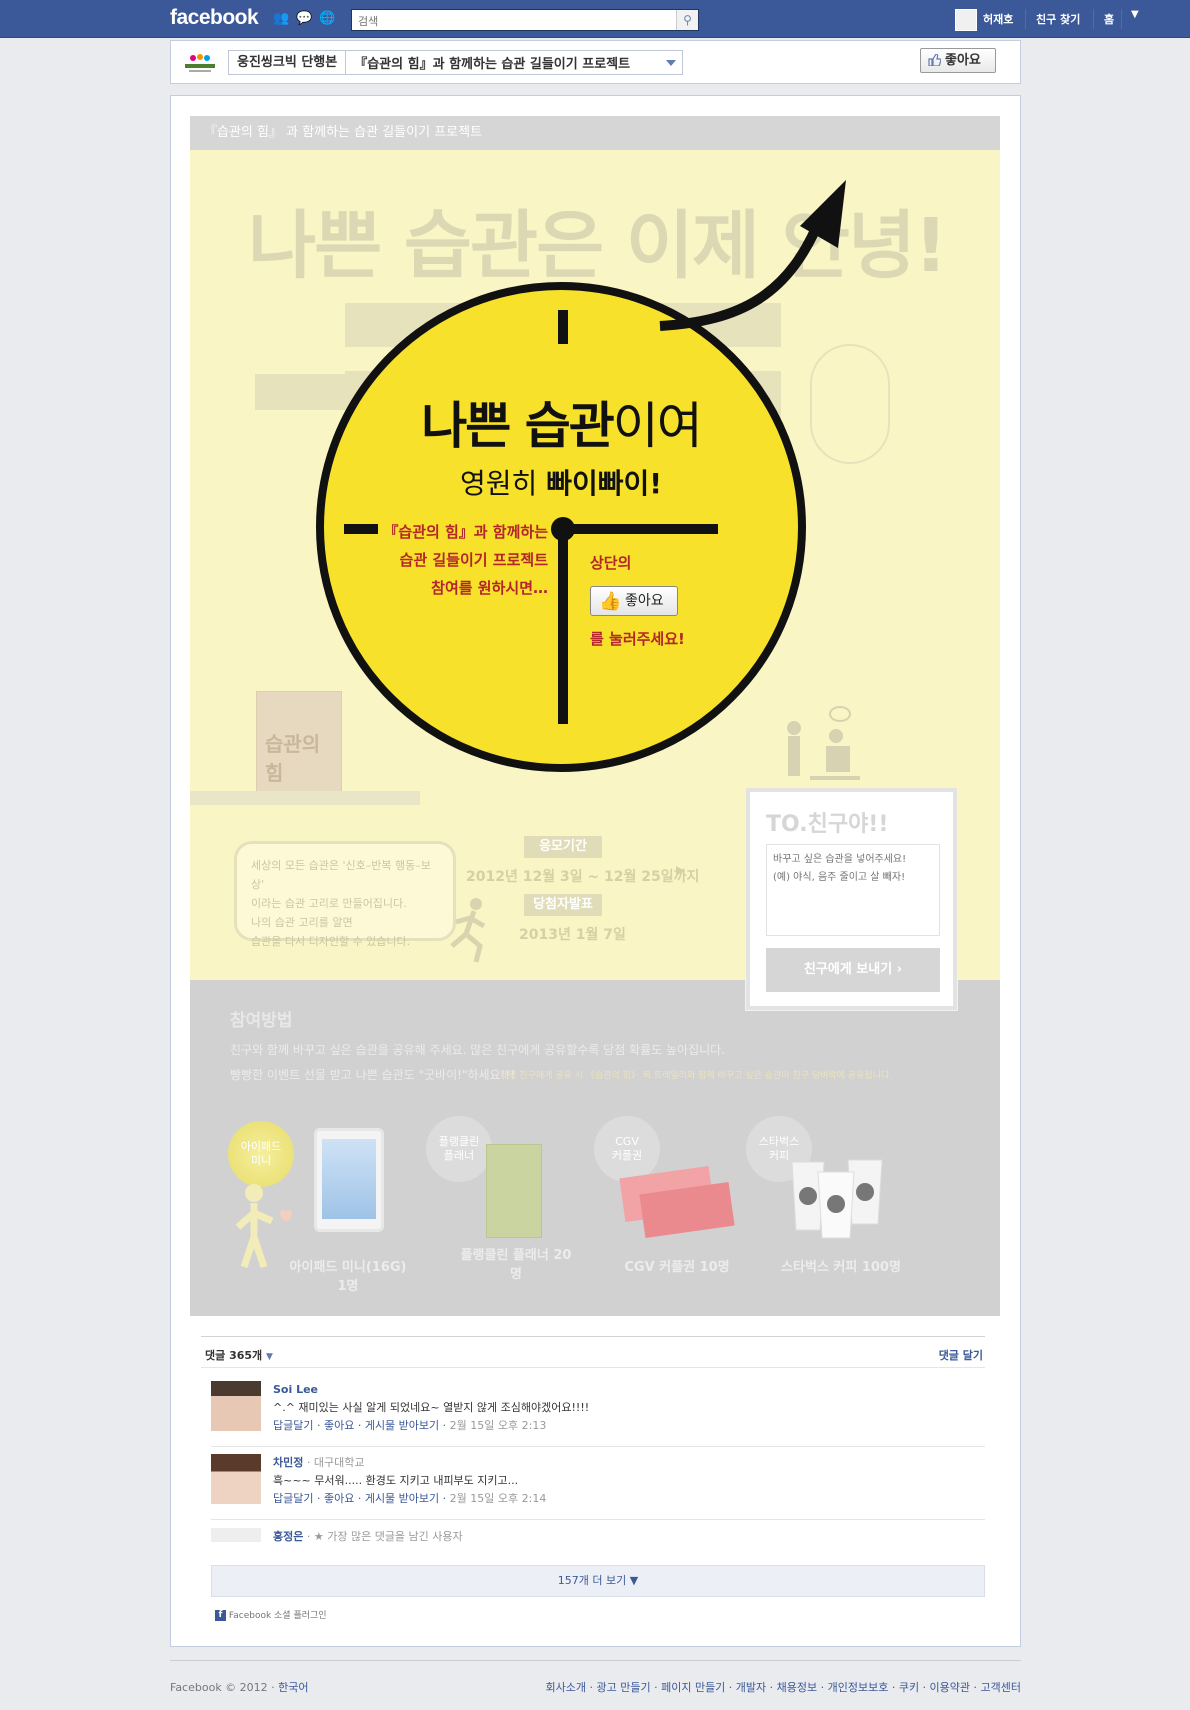  What do you see at coordinates (468, 930) in the screenshot?
I see `running-man-illustration` at bounding box center [468, 930].